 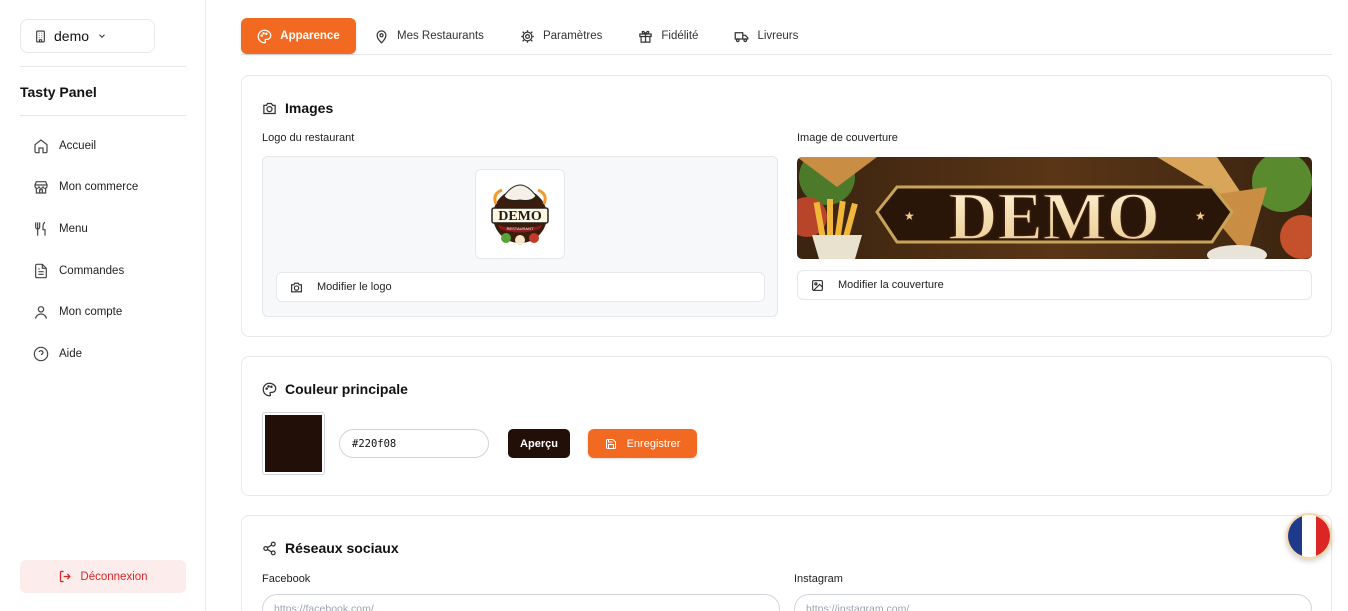 I want to click on change-cover-button: Modifier la couverture, so click(x=1054, y=285).